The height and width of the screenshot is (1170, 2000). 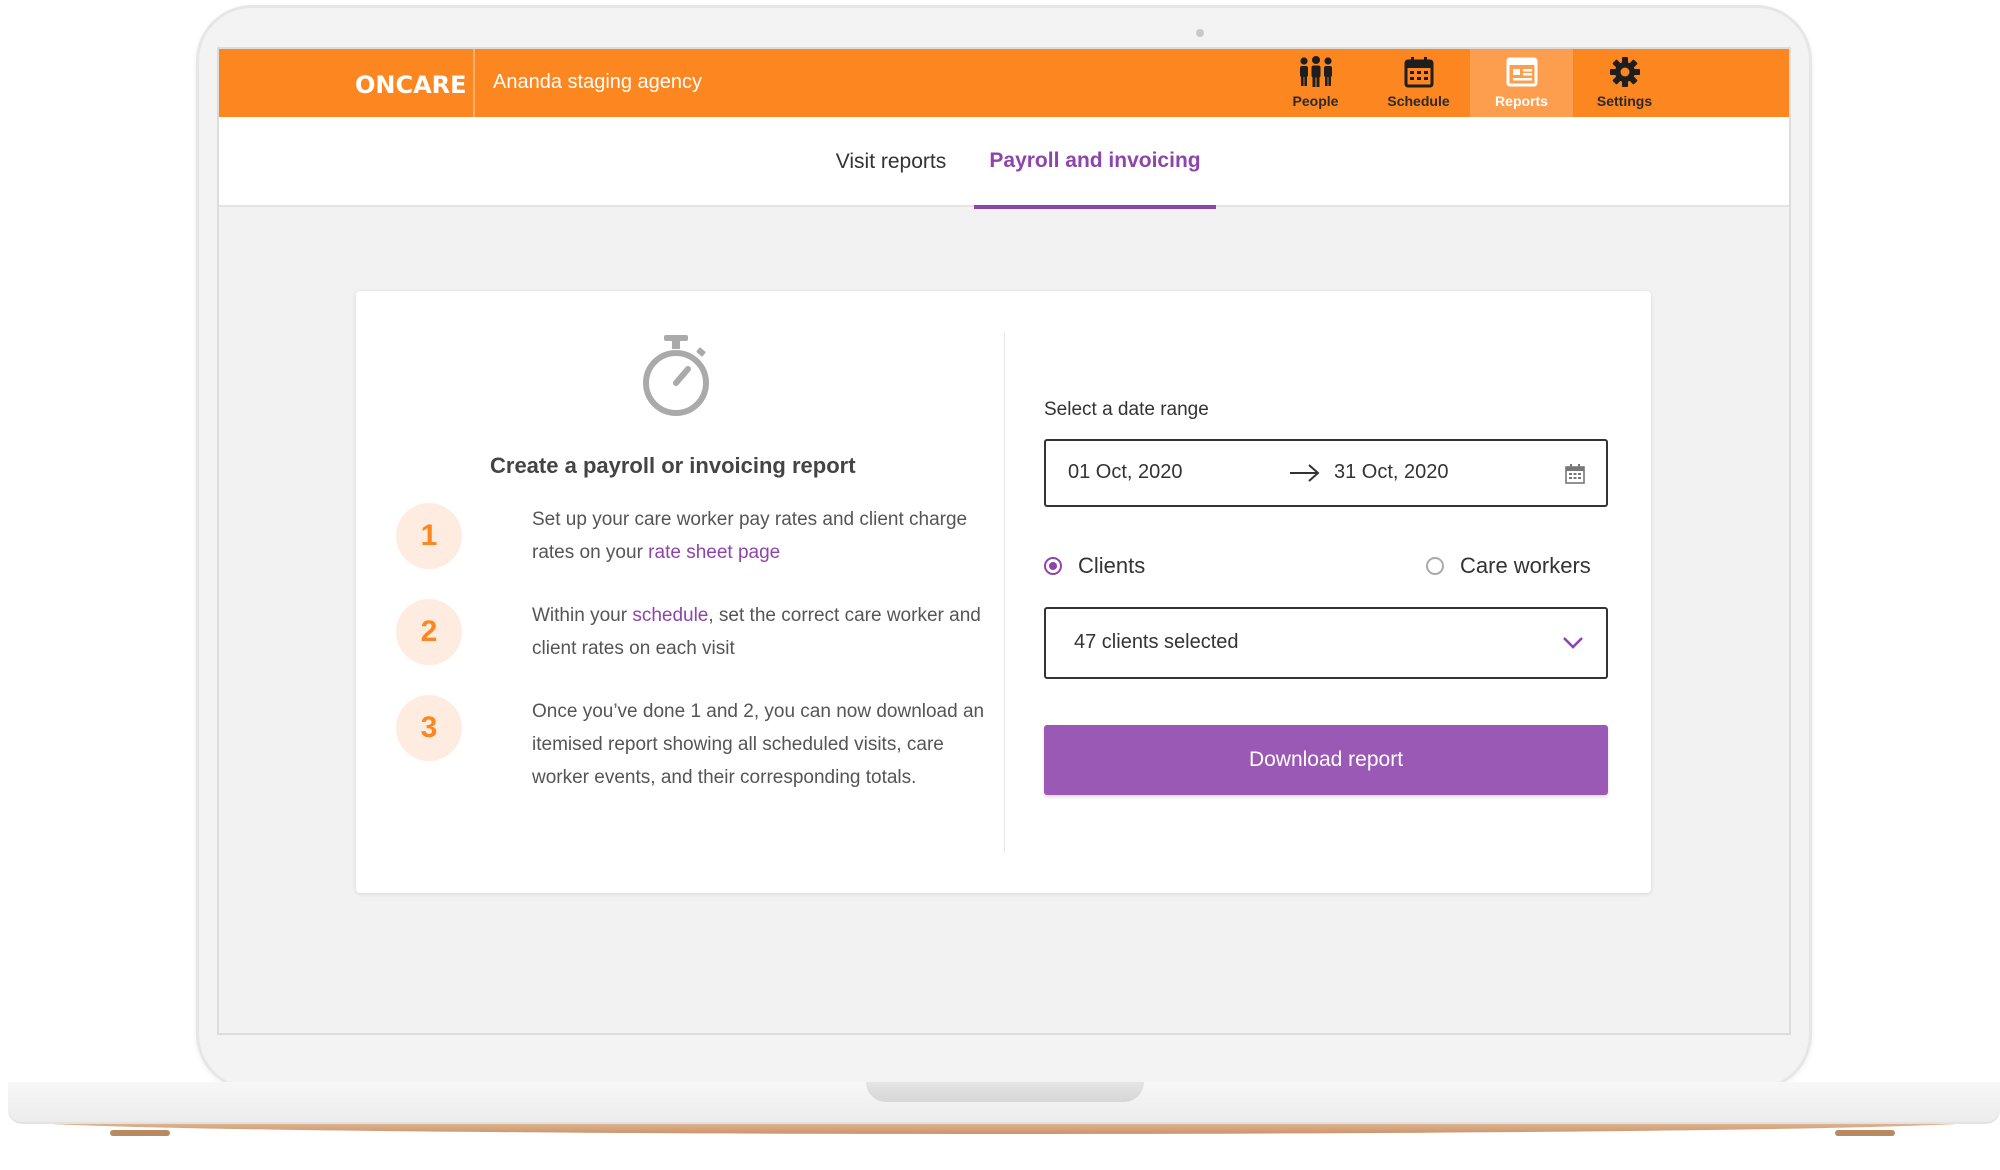 What do you see at coordinates (1053, 566) in the screenshot?
I see `radio-button-checked` at bounding box center [1053, 566].